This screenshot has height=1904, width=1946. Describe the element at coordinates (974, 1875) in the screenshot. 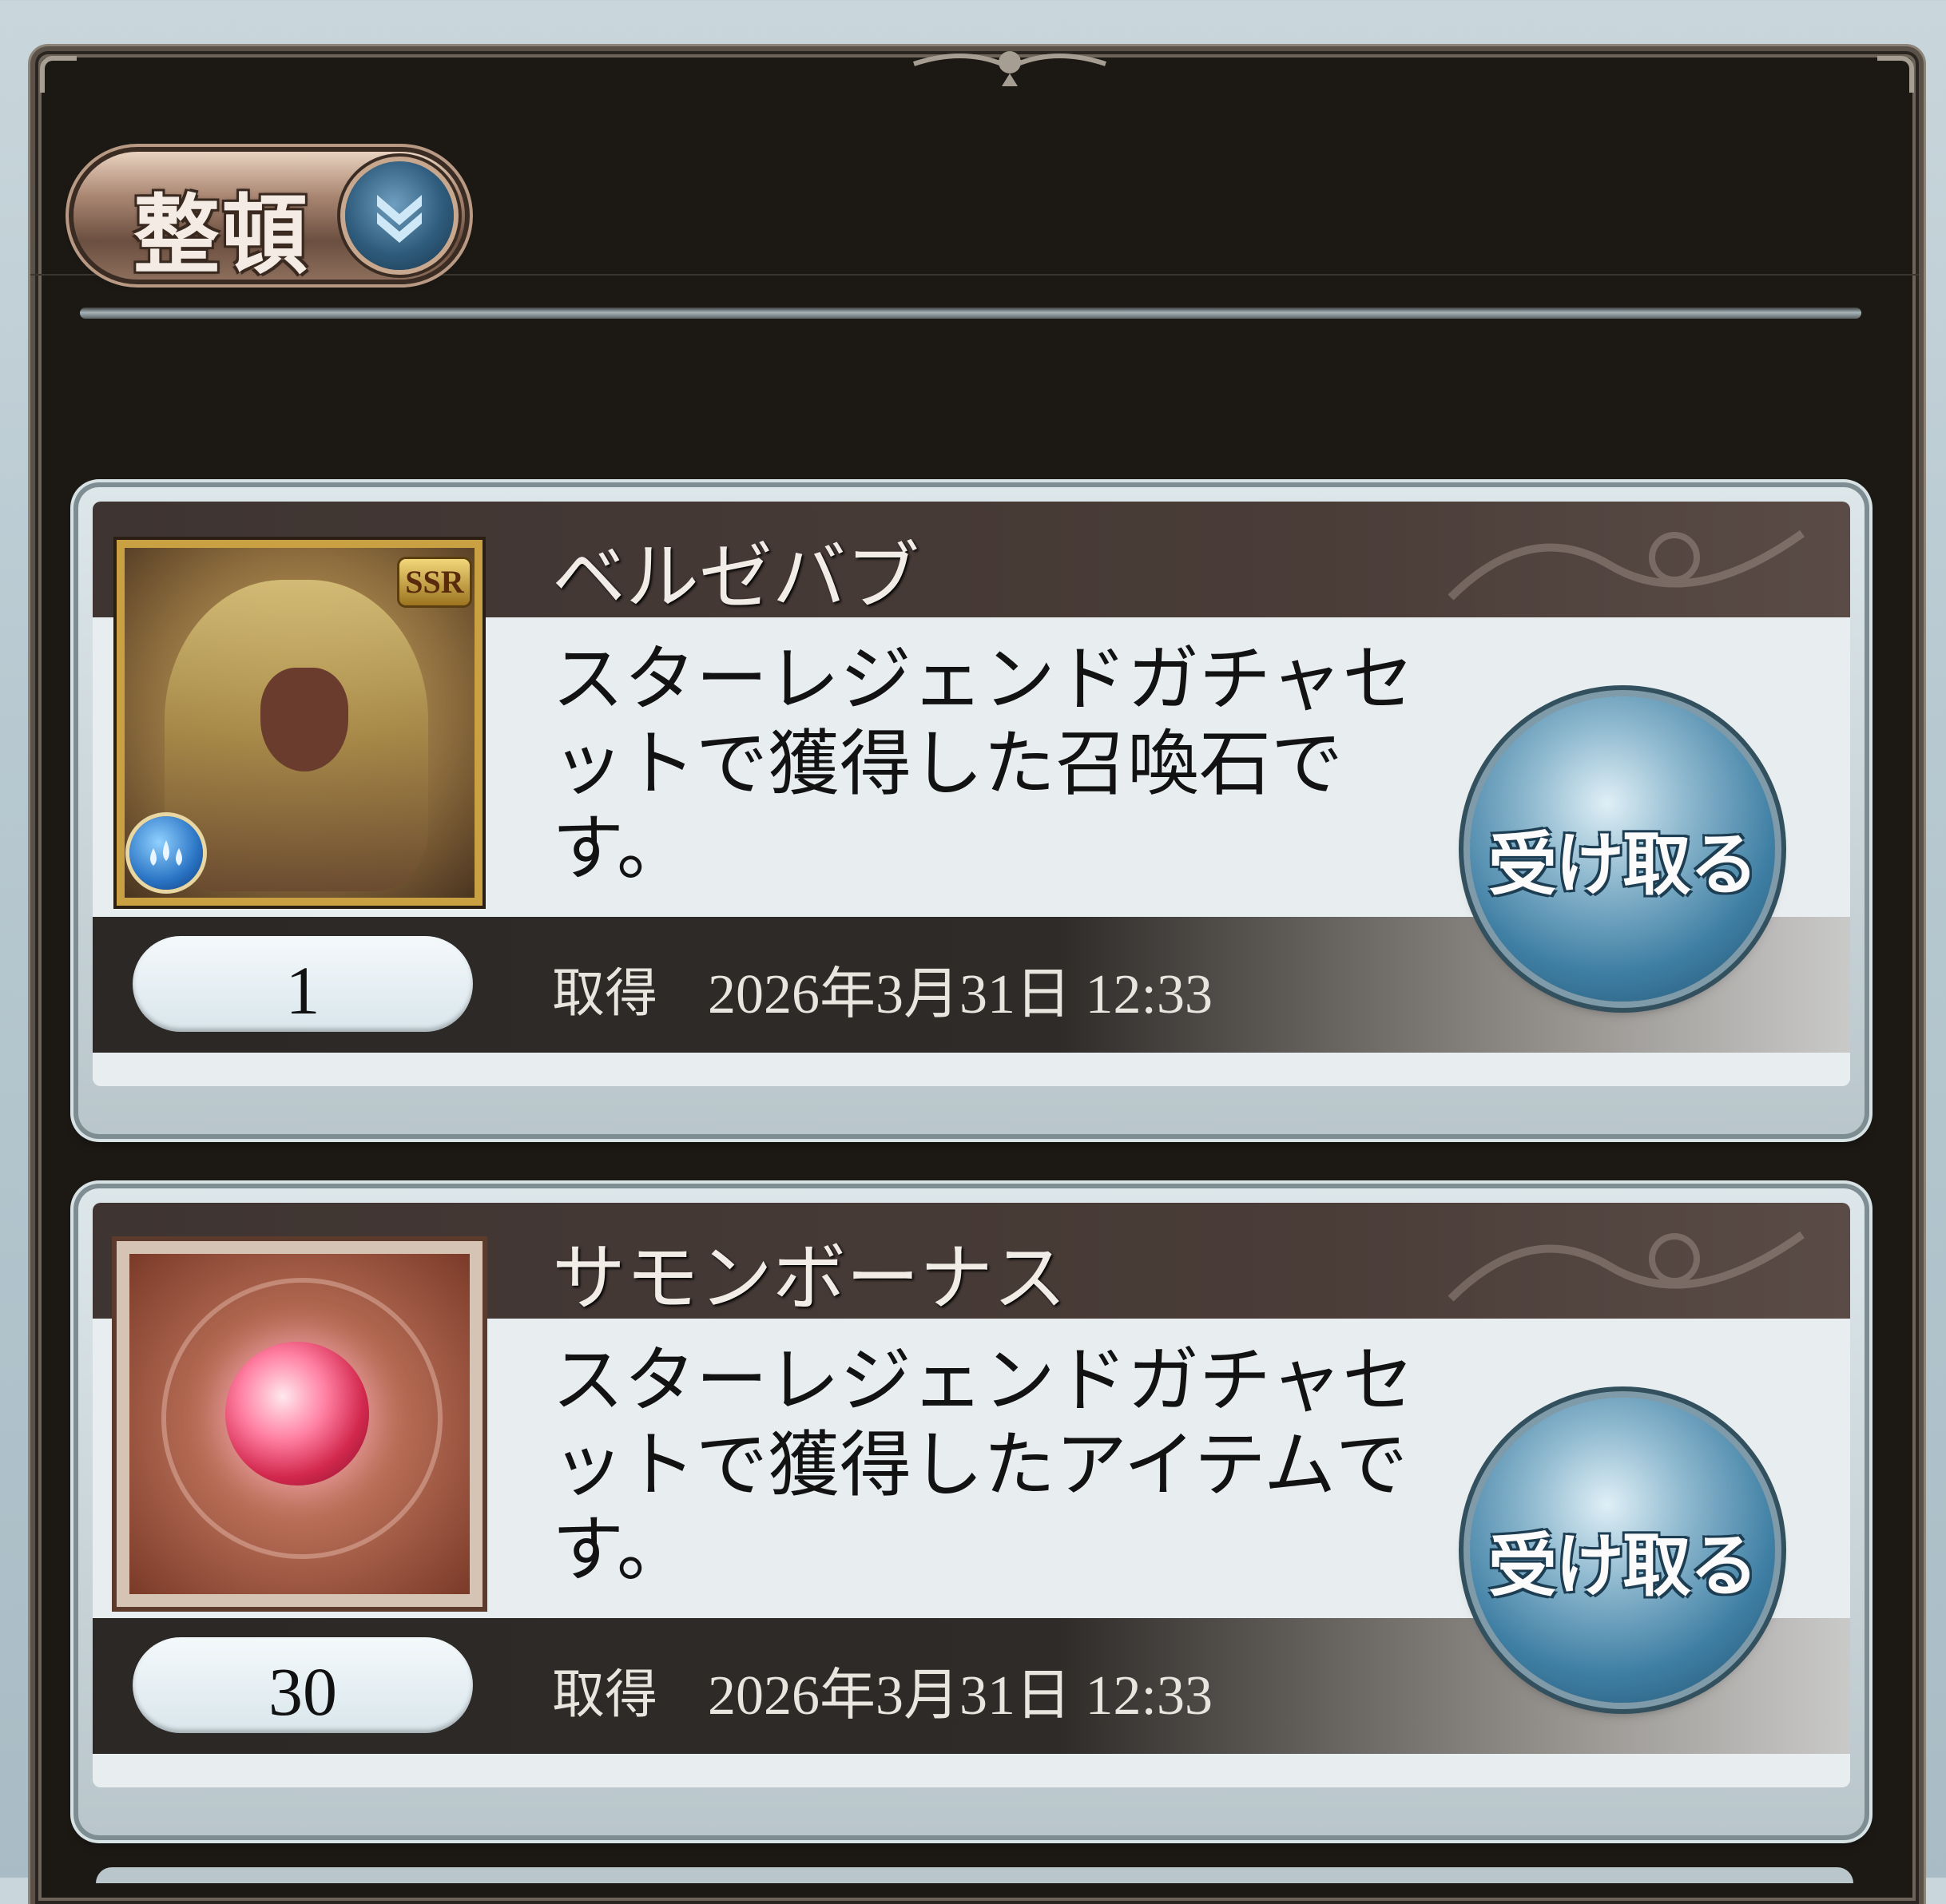

I see `next-gift-item-card-edge` at that location.